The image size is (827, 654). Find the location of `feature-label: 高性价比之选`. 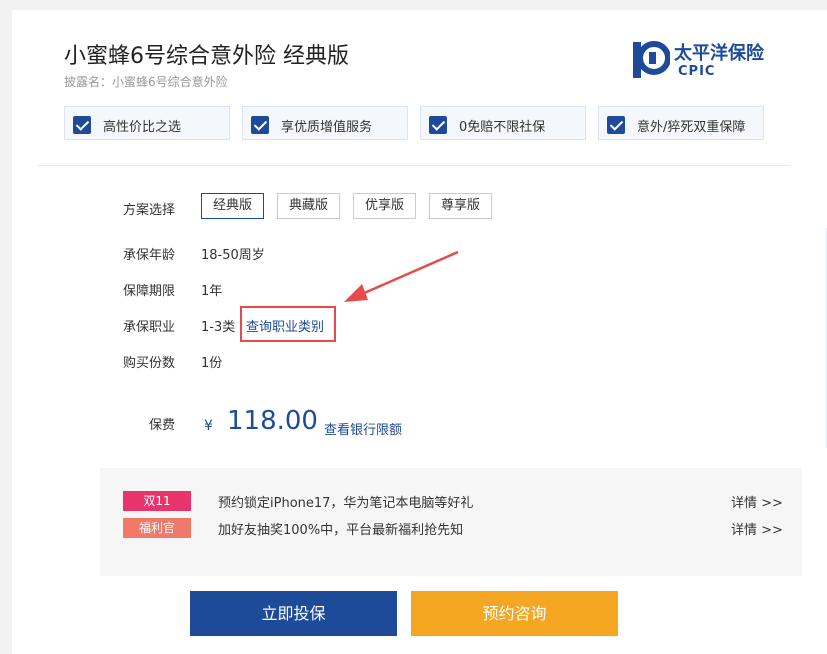

feature-label: 高性价比之选 is located at coordinates (142, 127).